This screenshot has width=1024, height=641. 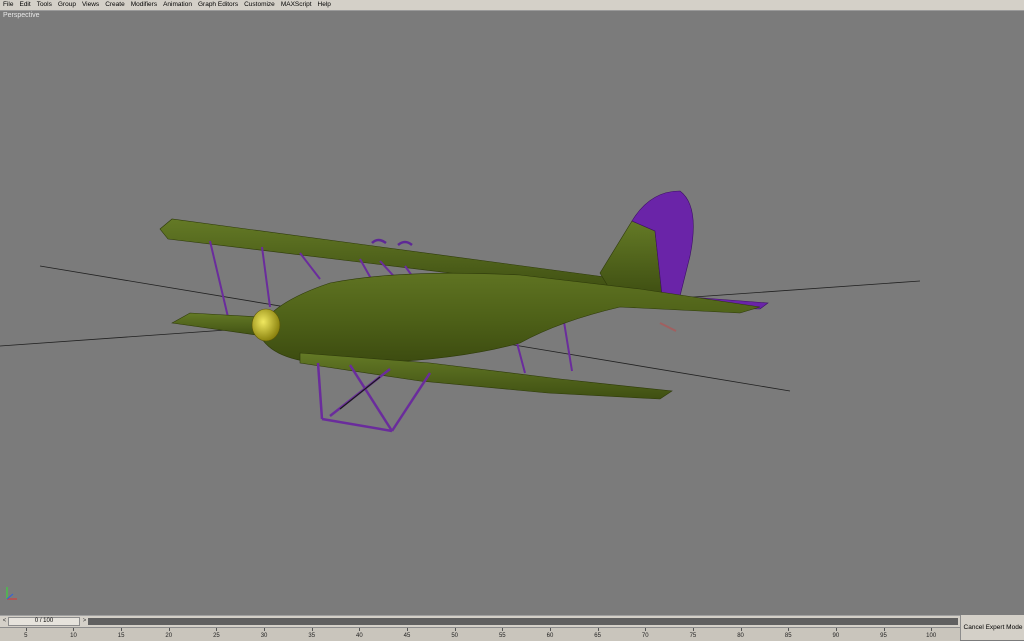 I want to click on menu-create: Create, so click(x=115, y=5).